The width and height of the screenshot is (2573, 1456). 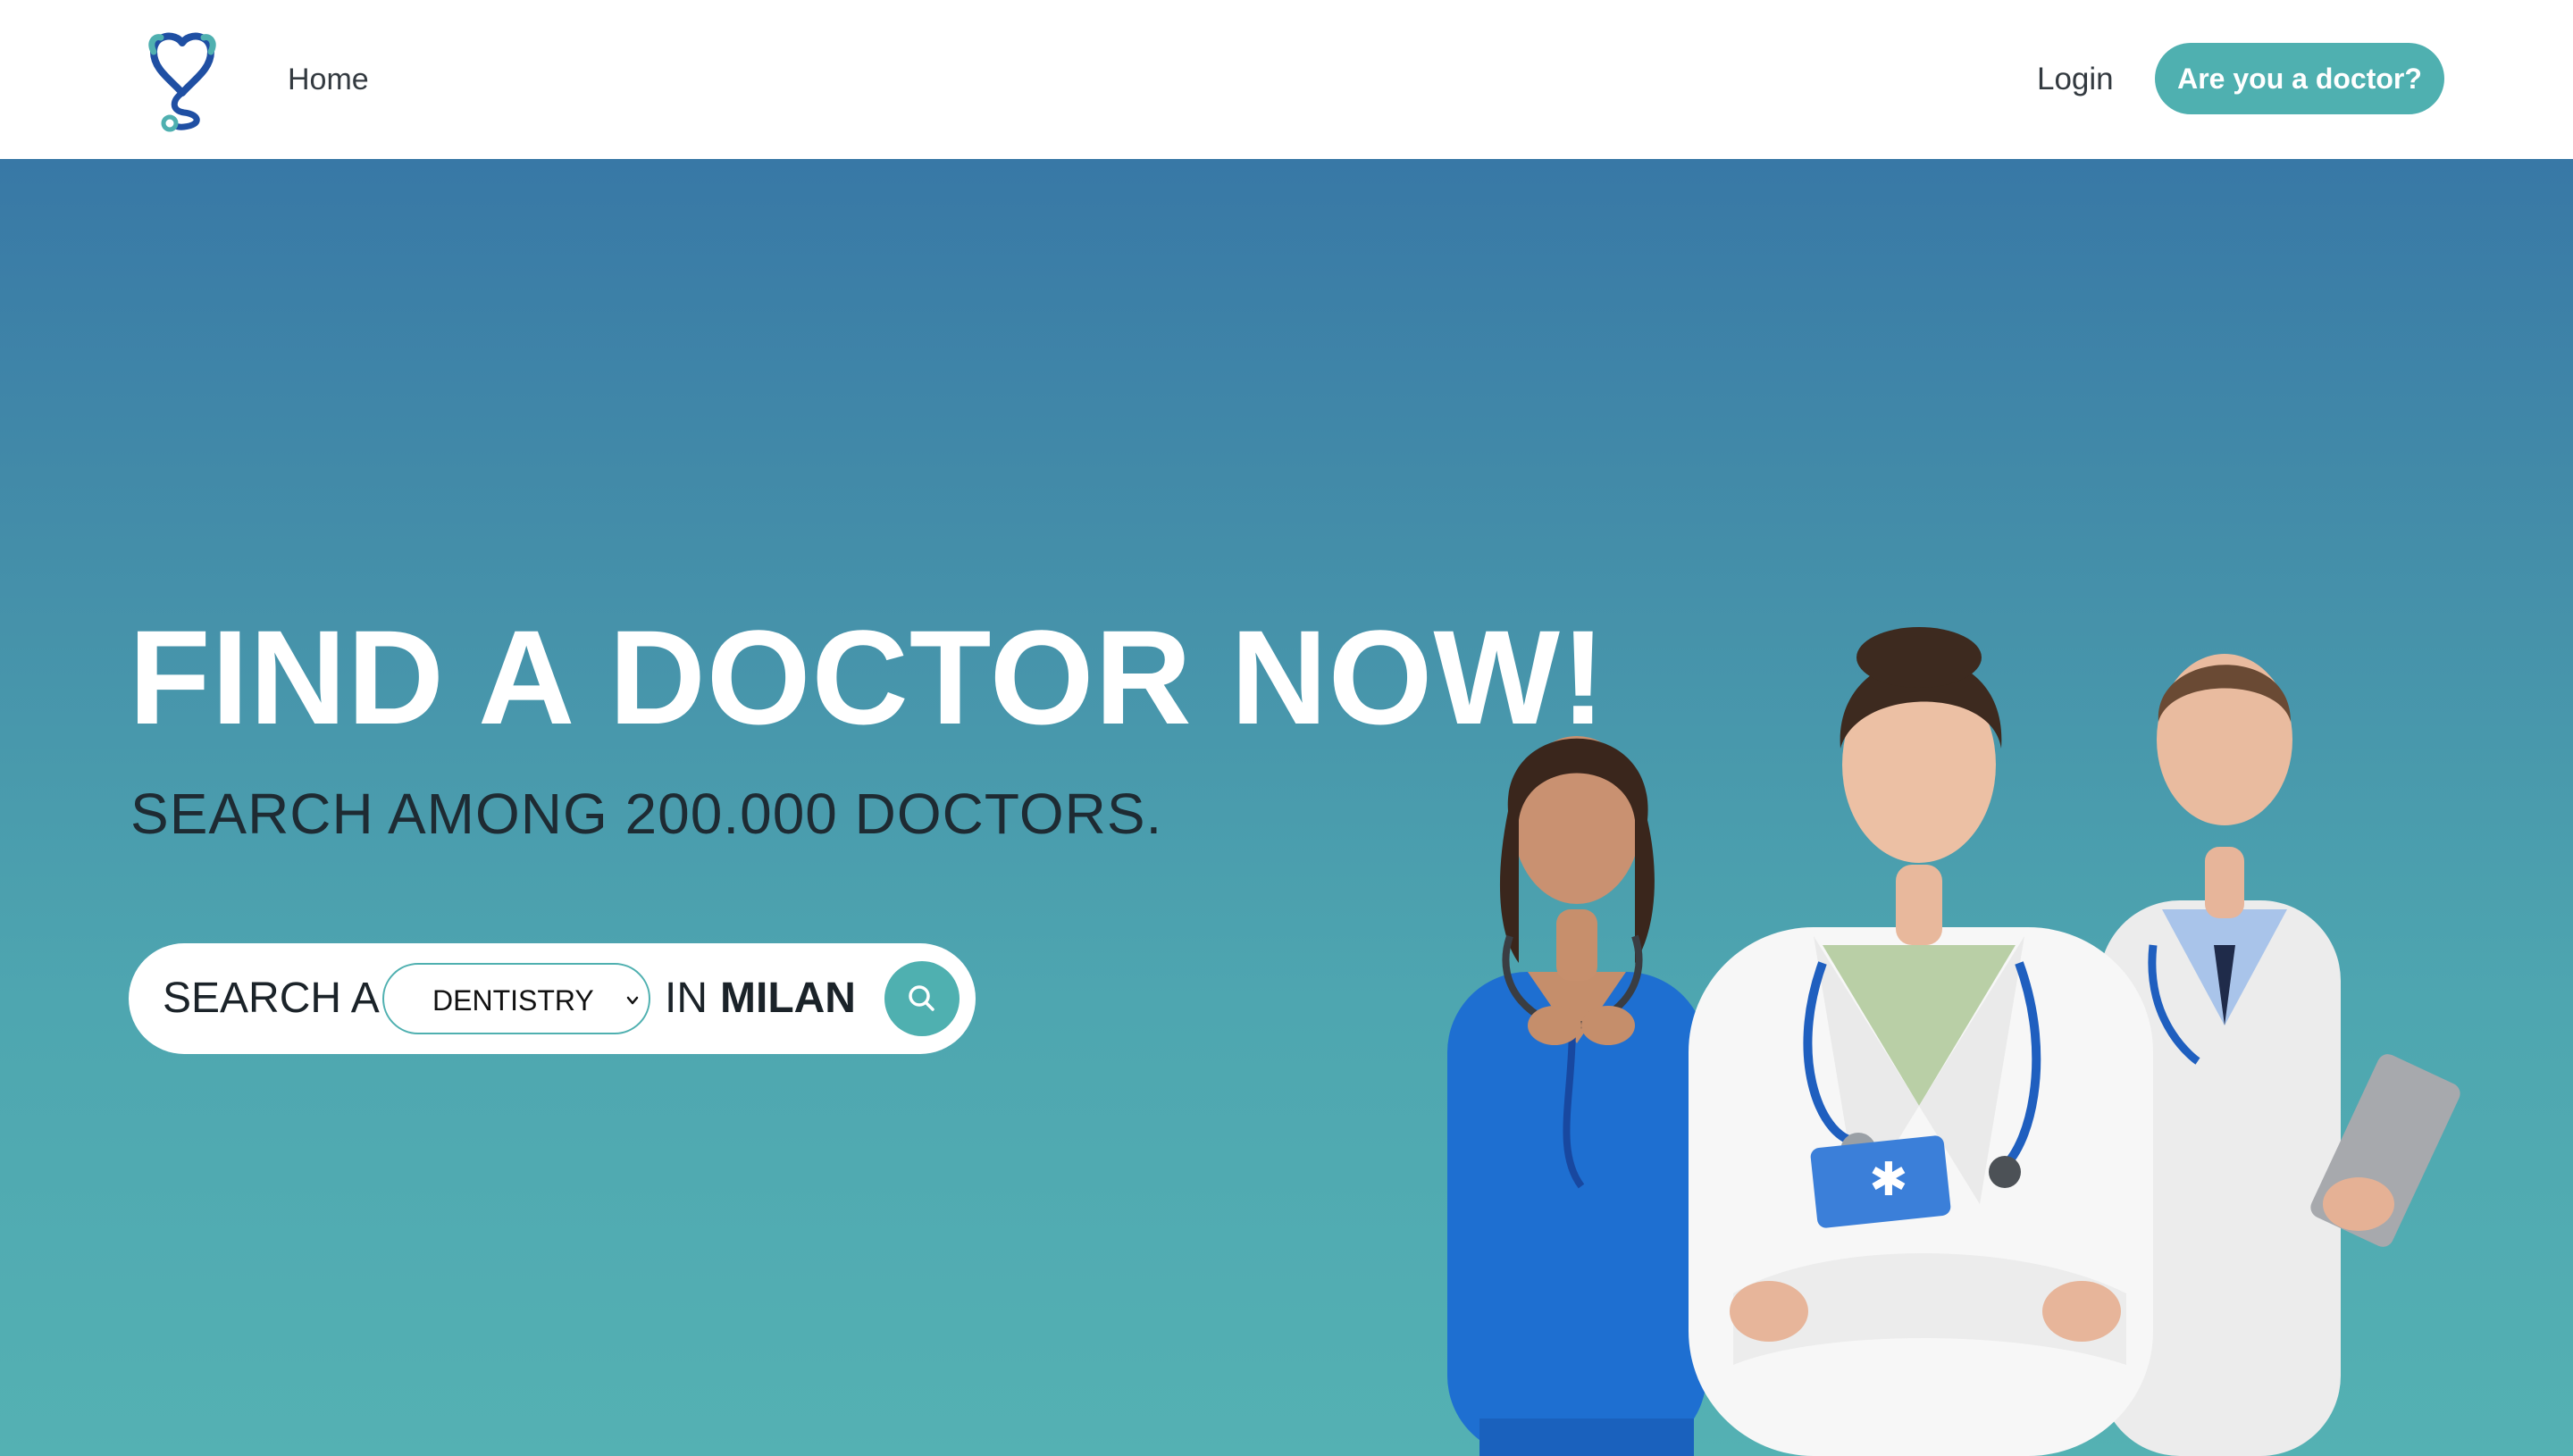 I want to click on nav-home-link: Home, so click(x=328, y=79).